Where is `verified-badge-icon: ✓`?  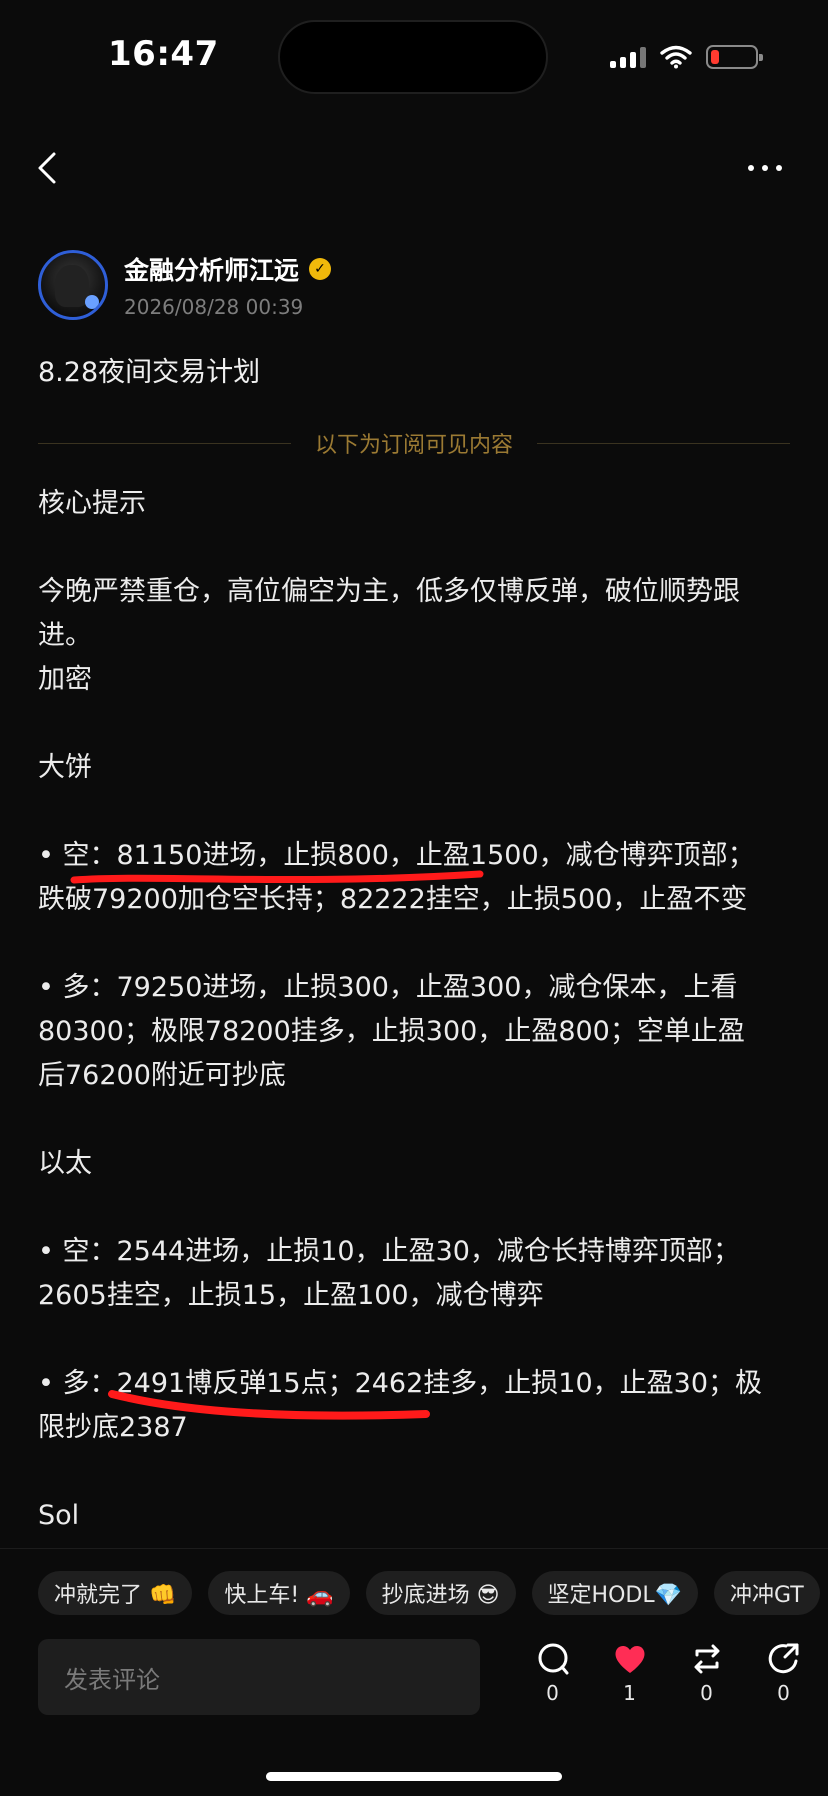 verified-badge-icon: ✓ is located at coordinates (320, 269).